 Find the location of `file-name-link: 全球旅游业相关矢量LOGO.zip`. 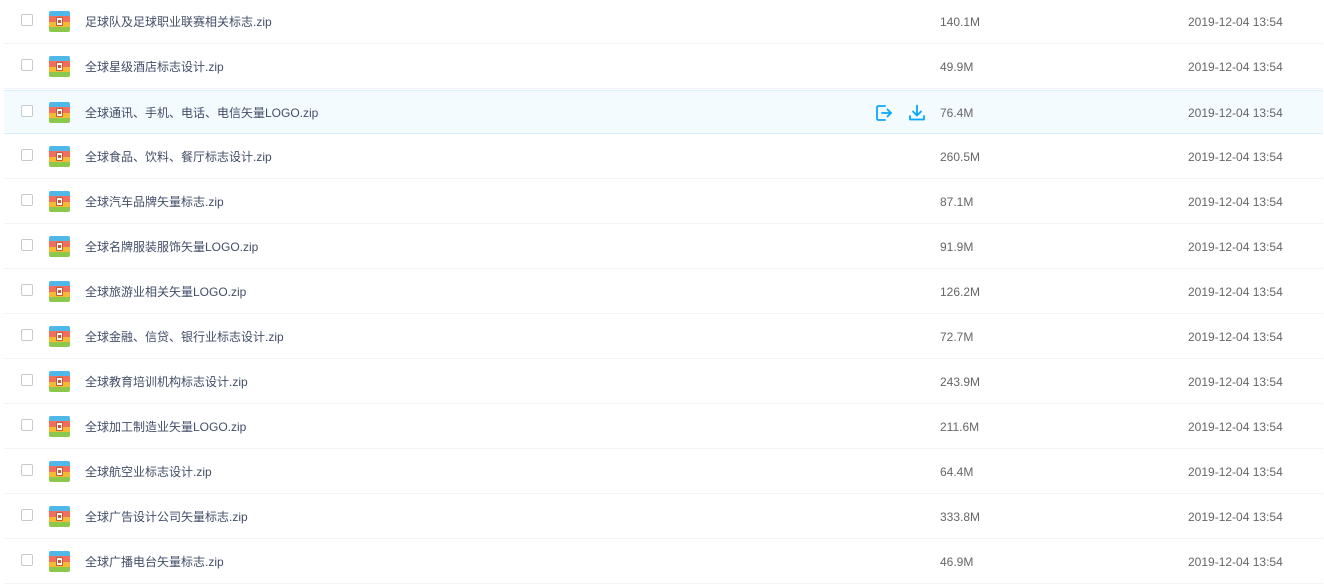

file-name-link: 全球旅游业相关矢量LOGO.zip is located at coordinates (165, 292).